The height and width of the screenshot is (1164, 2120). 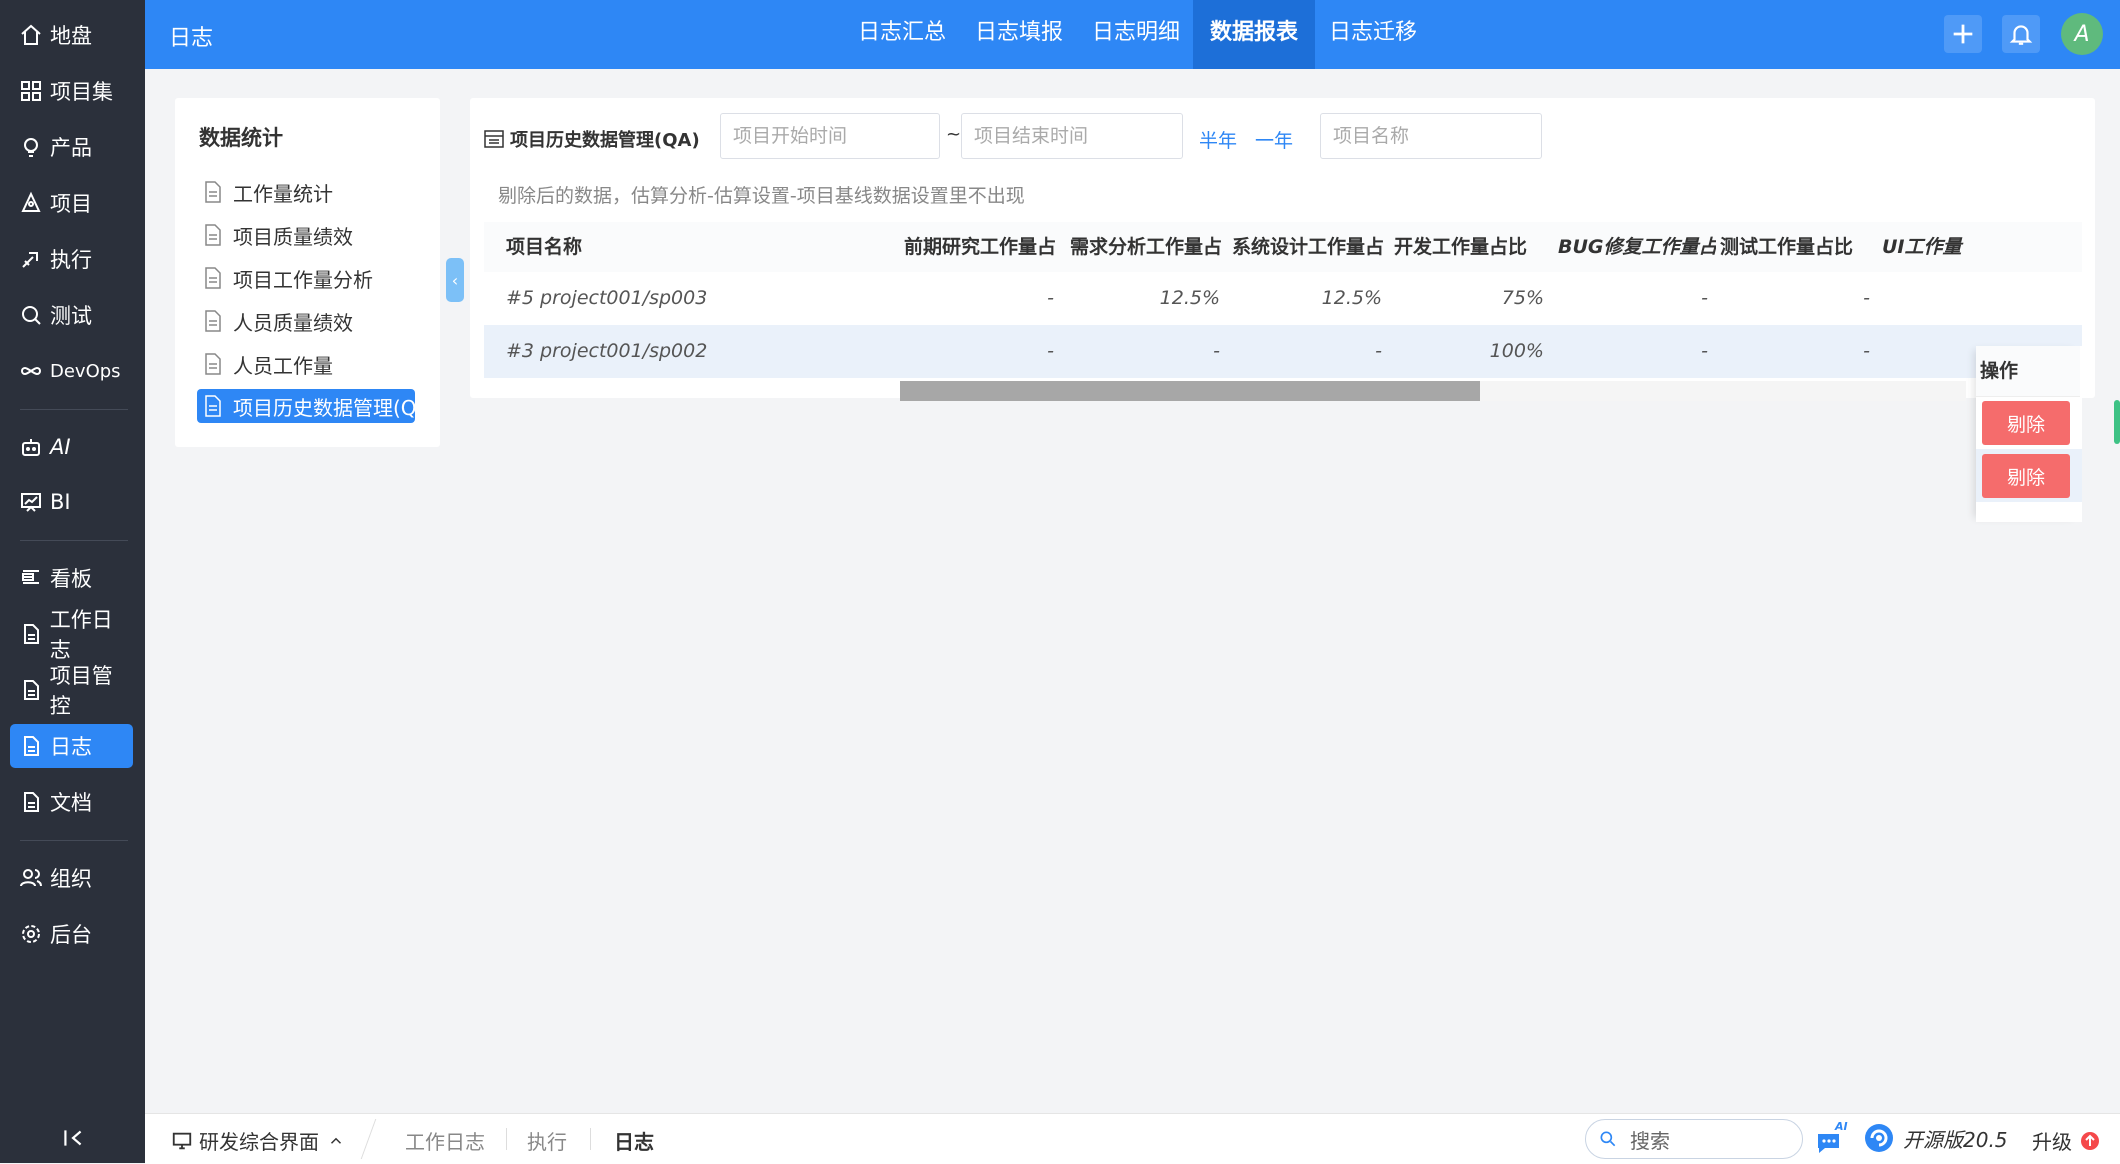 I want to click on home-icon, so click(x=31, y=35).